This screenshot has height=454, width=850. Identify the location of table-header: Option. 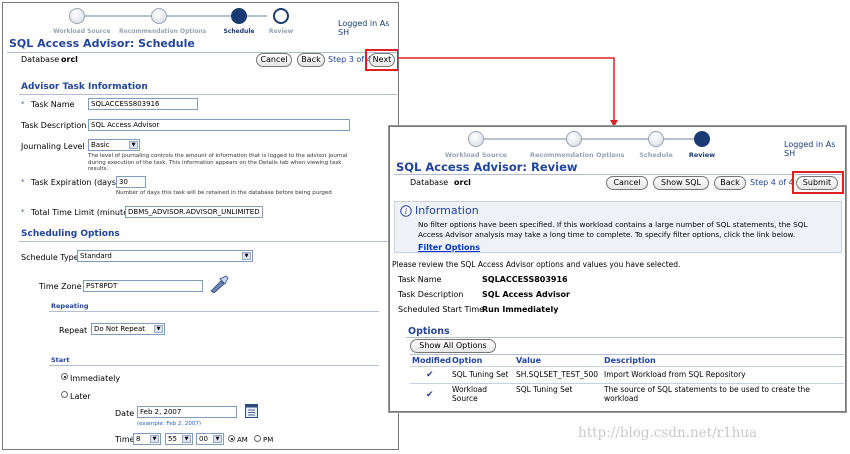
(467, 360).